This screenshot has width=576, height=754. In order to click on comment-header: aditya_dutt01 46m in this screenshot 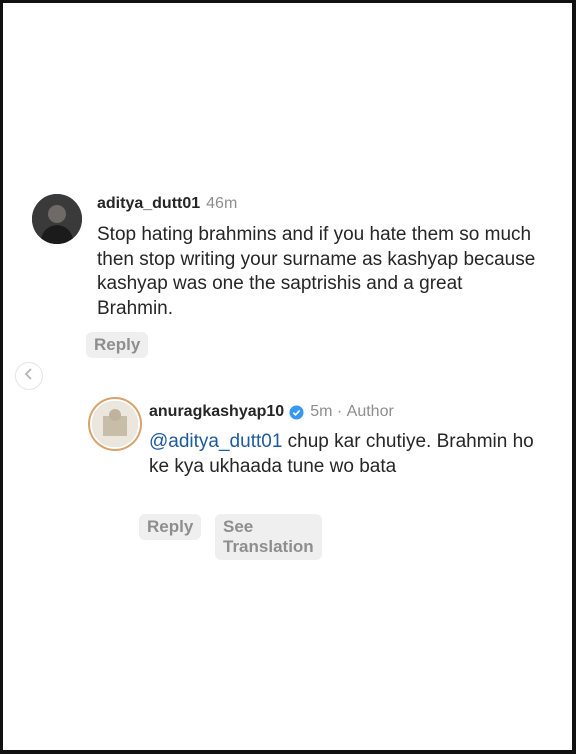, I will do `click(167, 204)`.